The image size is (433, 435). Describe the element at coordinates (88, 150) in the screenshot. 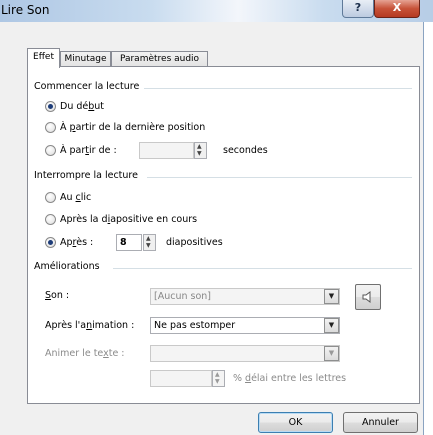

I see `label-from-time: À partir de :` at that location.